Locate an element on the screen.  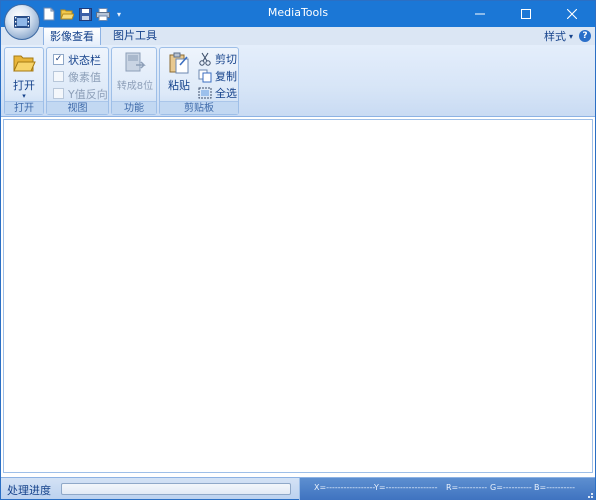
convert-8bit-label: 转成8位 is located at coordinates (135, 86).